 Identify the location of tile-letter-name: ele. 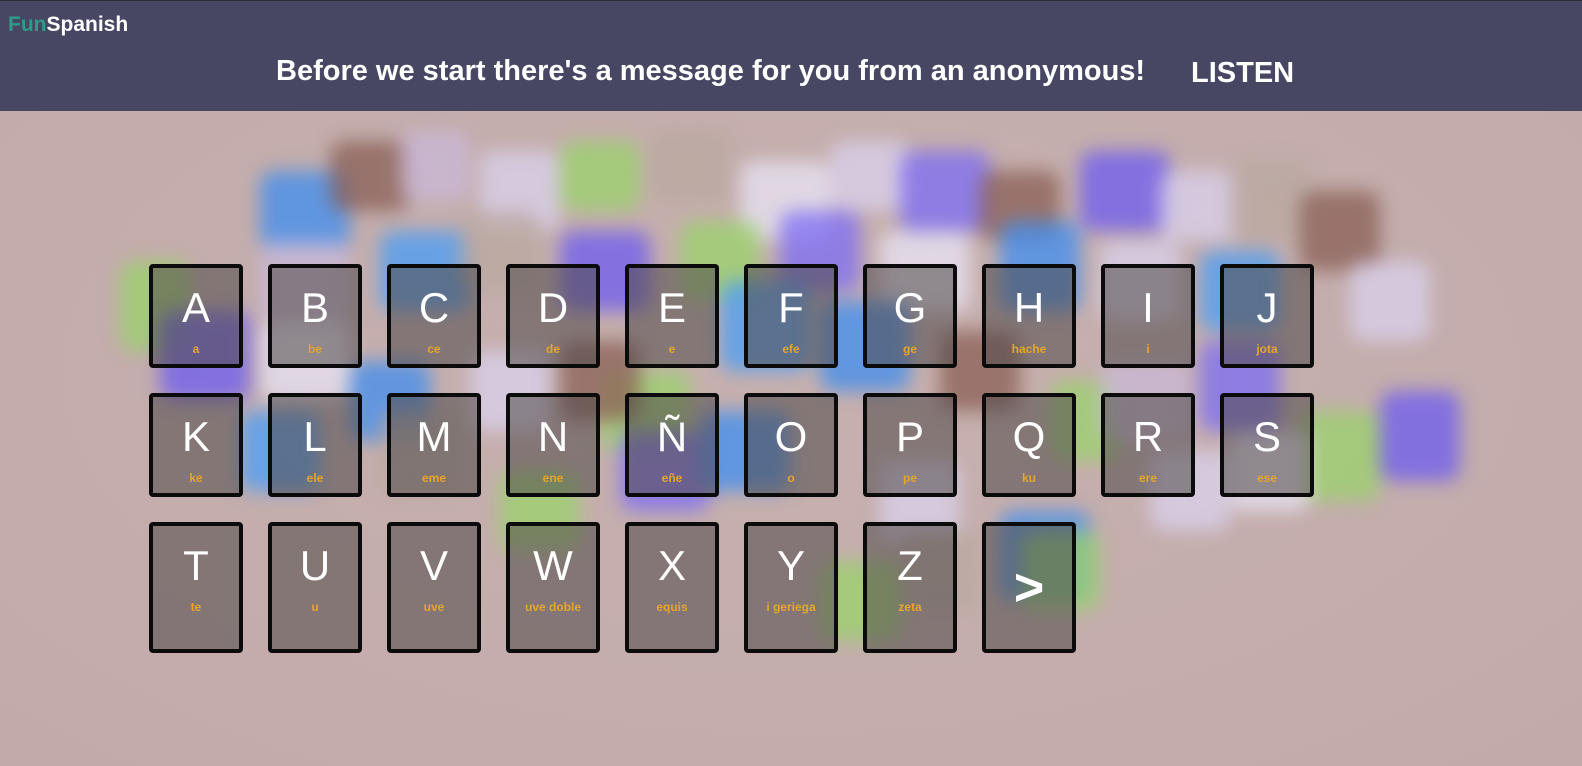
(315, 478).